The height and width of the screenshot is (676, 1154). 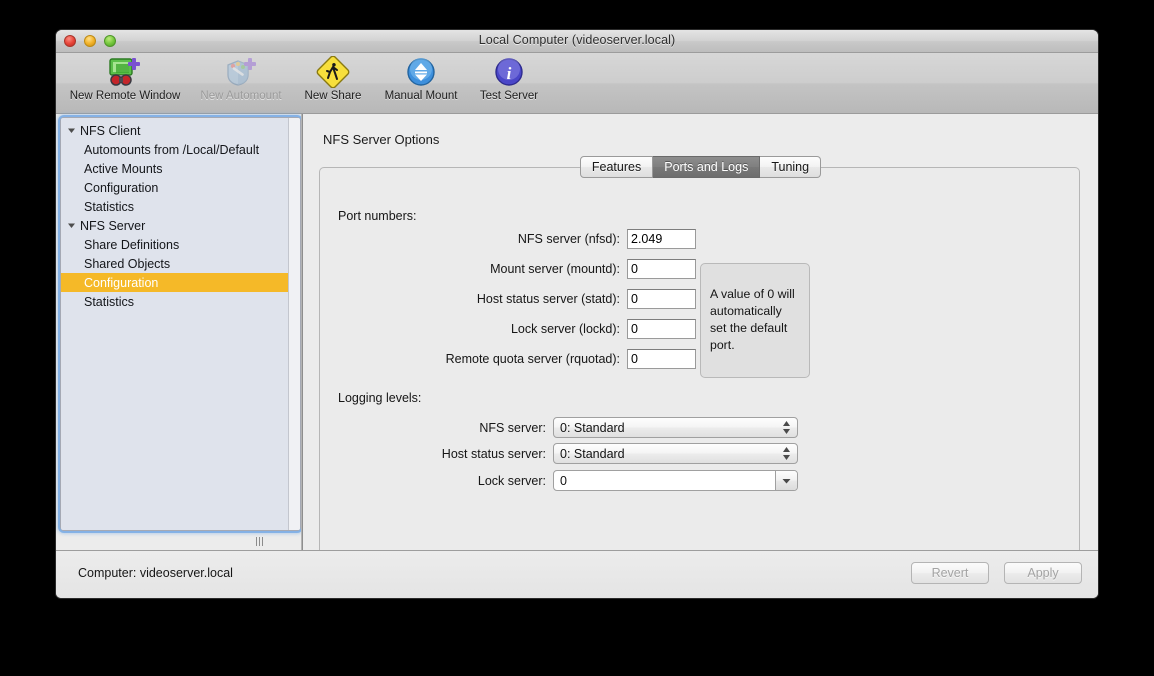 What do you see at coordinates (381, 139) in the screenshot?
I see `page-title: NFS Server Options` at bounding box center [381, 139].